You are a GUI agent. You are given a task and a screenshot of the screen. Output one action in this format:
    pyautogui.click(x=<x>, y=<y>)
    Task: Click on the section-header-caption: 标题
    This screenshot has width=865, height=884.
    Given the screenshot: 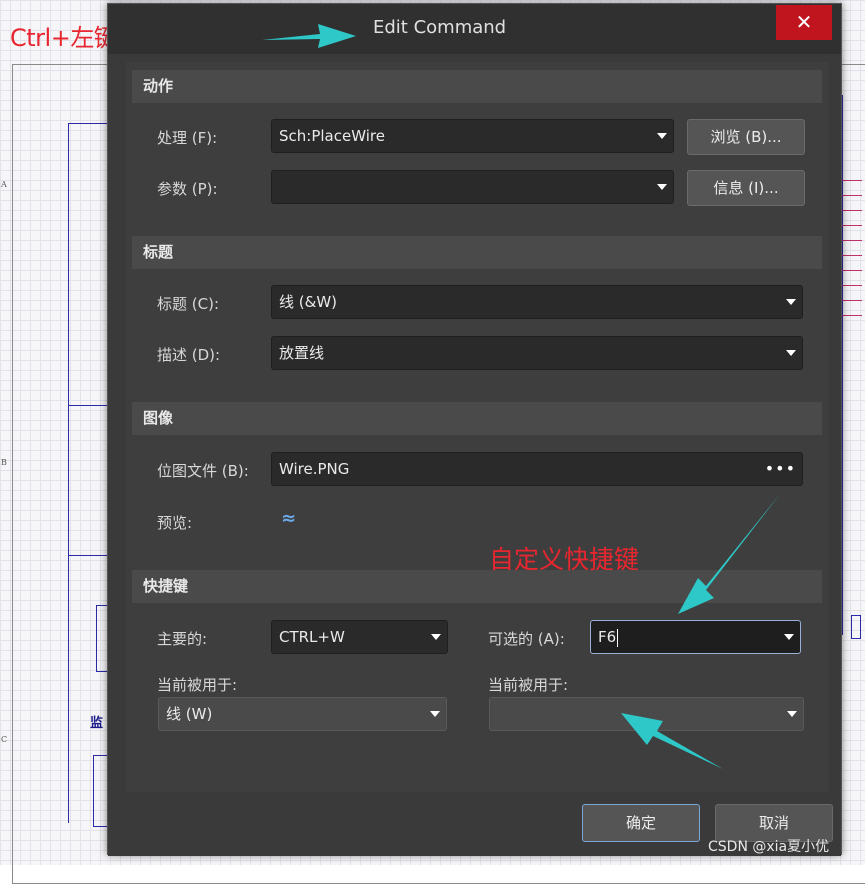 What is the action you would take?
    pyautogui.click(x=477, y=252)
    